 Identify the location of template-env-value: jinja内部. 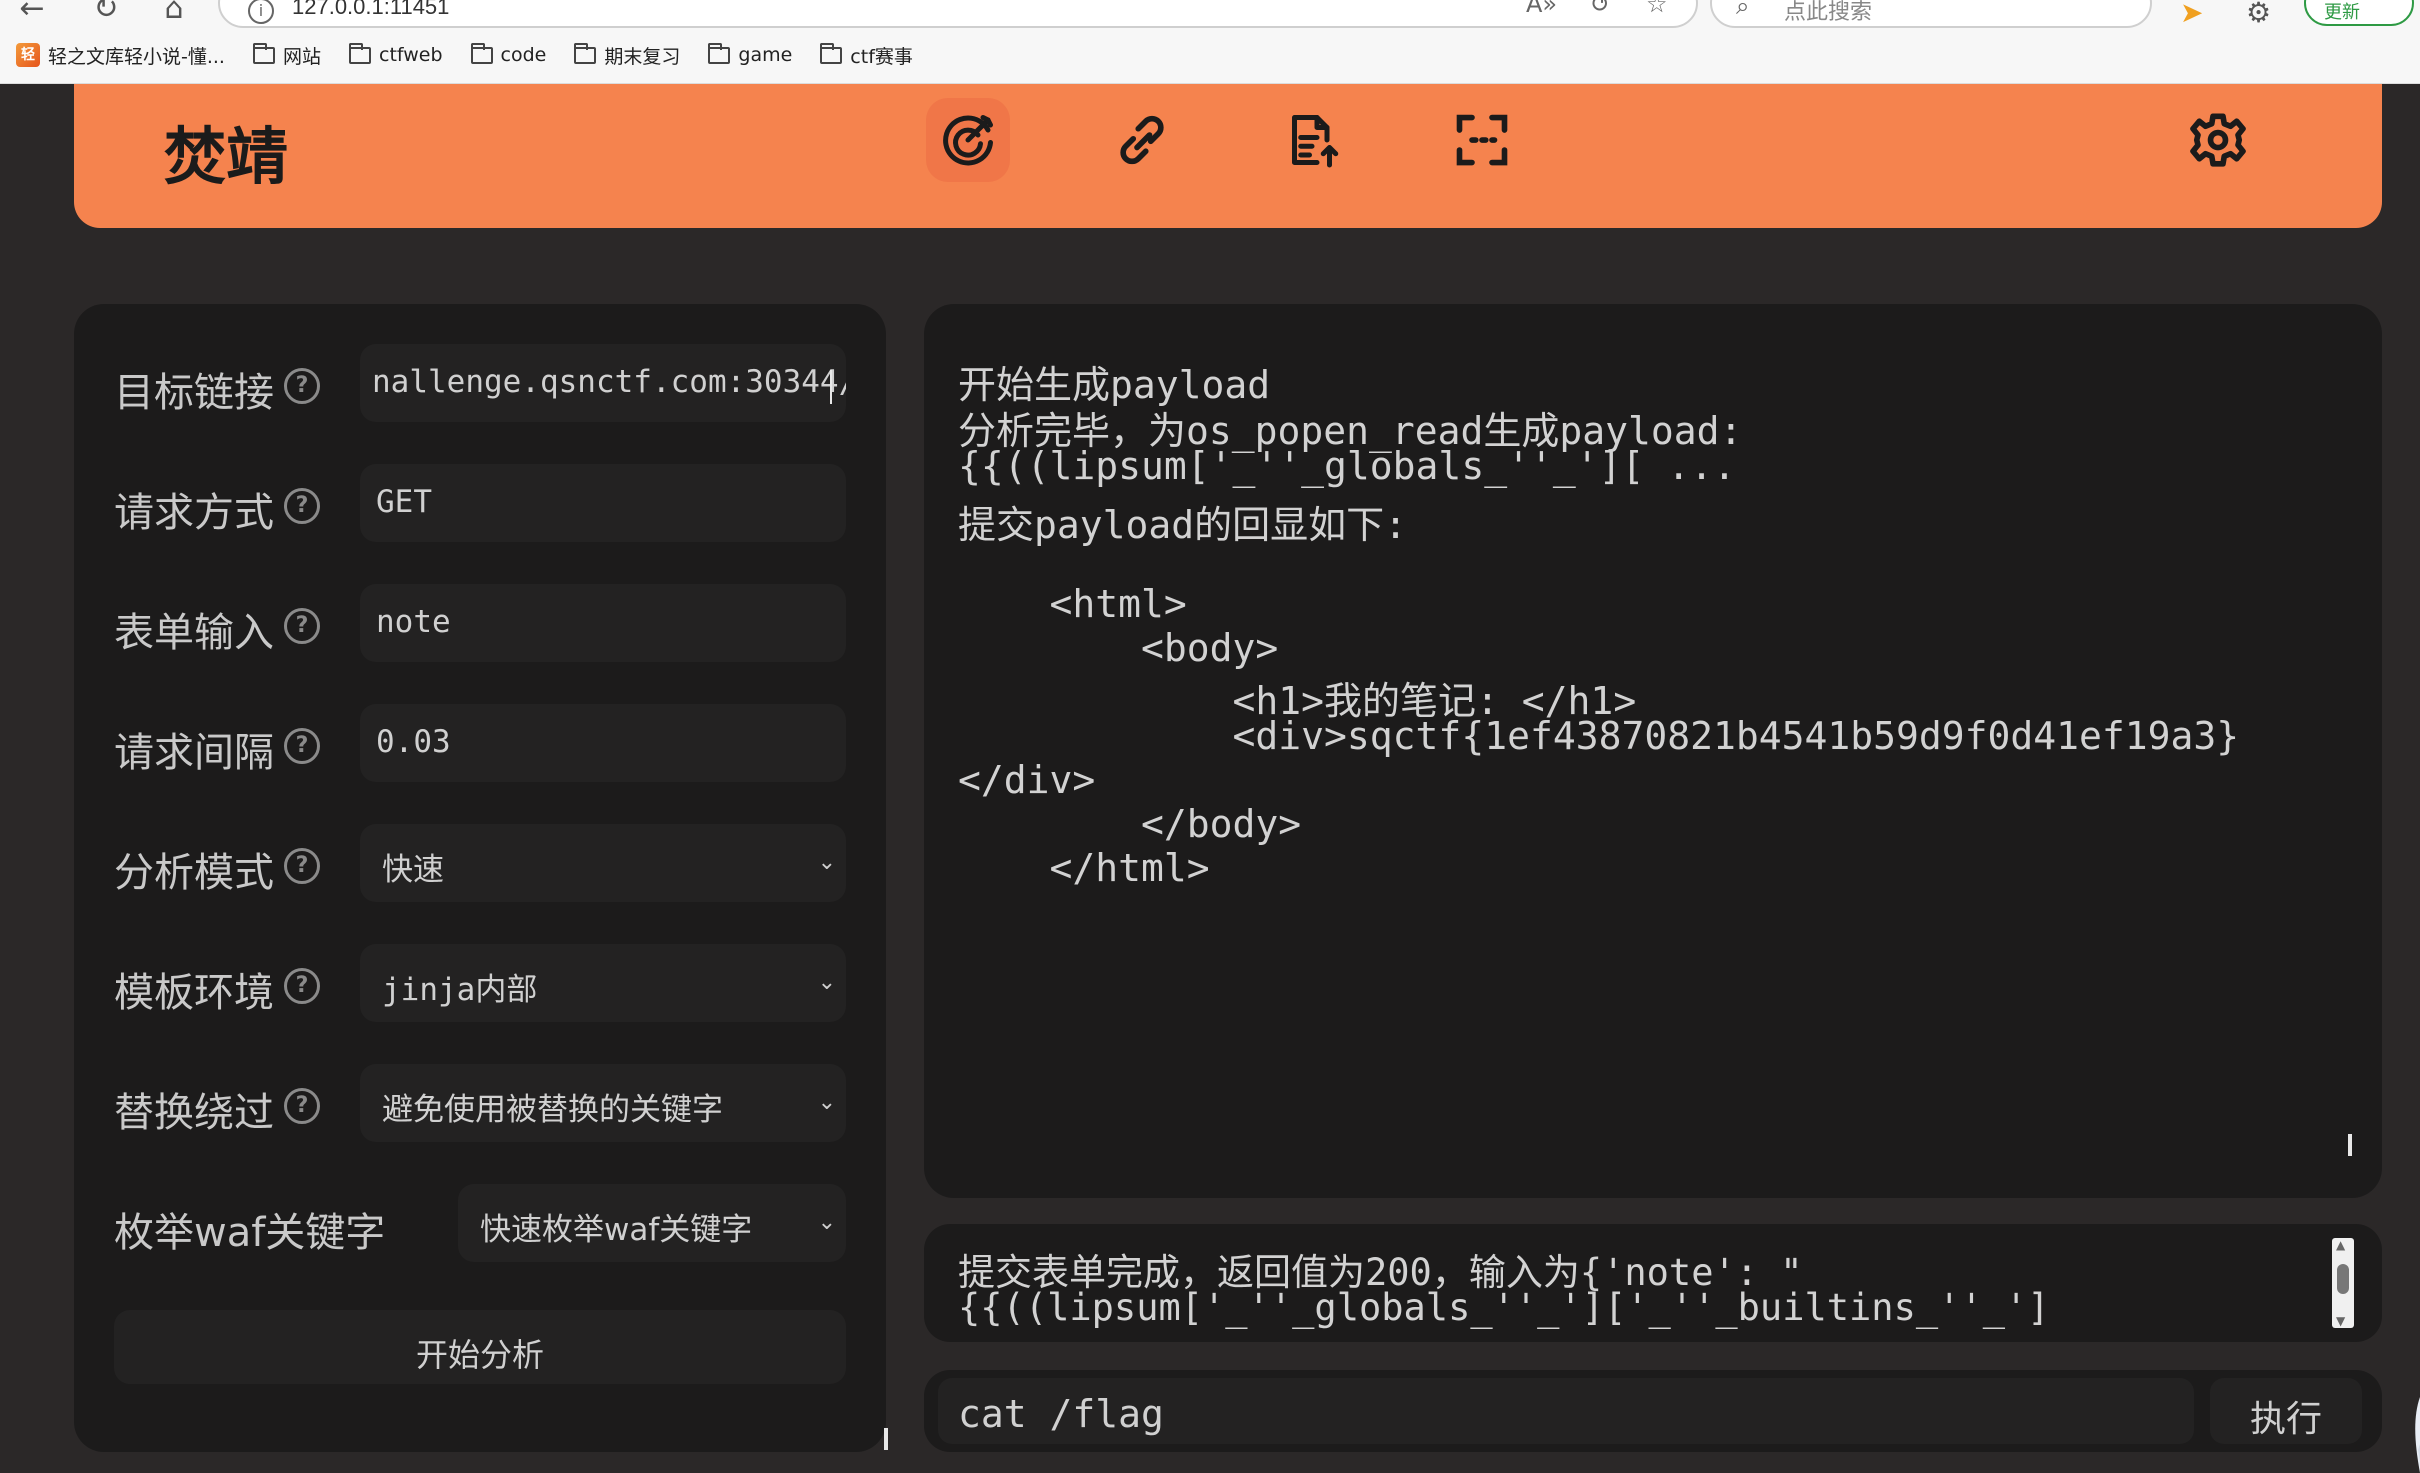
(460, 990).